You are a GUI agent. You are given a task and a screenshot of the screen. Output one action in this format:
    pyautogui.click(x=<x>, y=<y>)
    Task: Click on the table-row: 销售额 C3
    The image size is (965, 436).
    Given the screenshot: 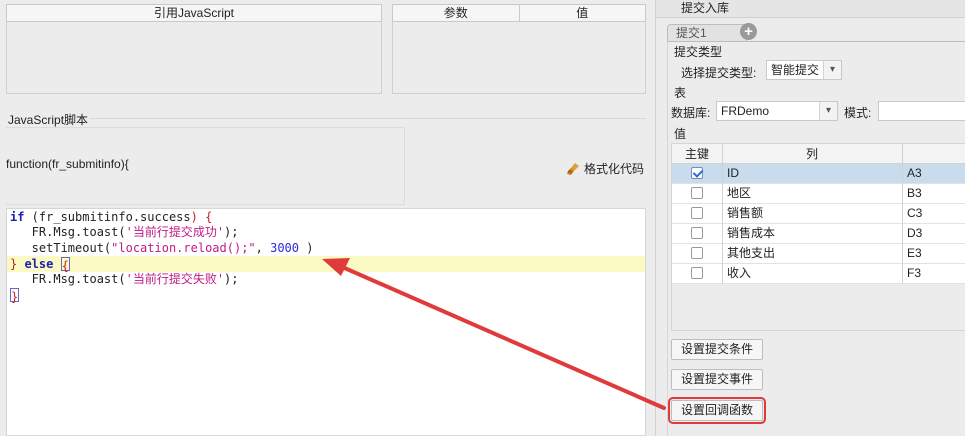 What is the action you would take?
    pyautogui.click(x=818, y=214)
    